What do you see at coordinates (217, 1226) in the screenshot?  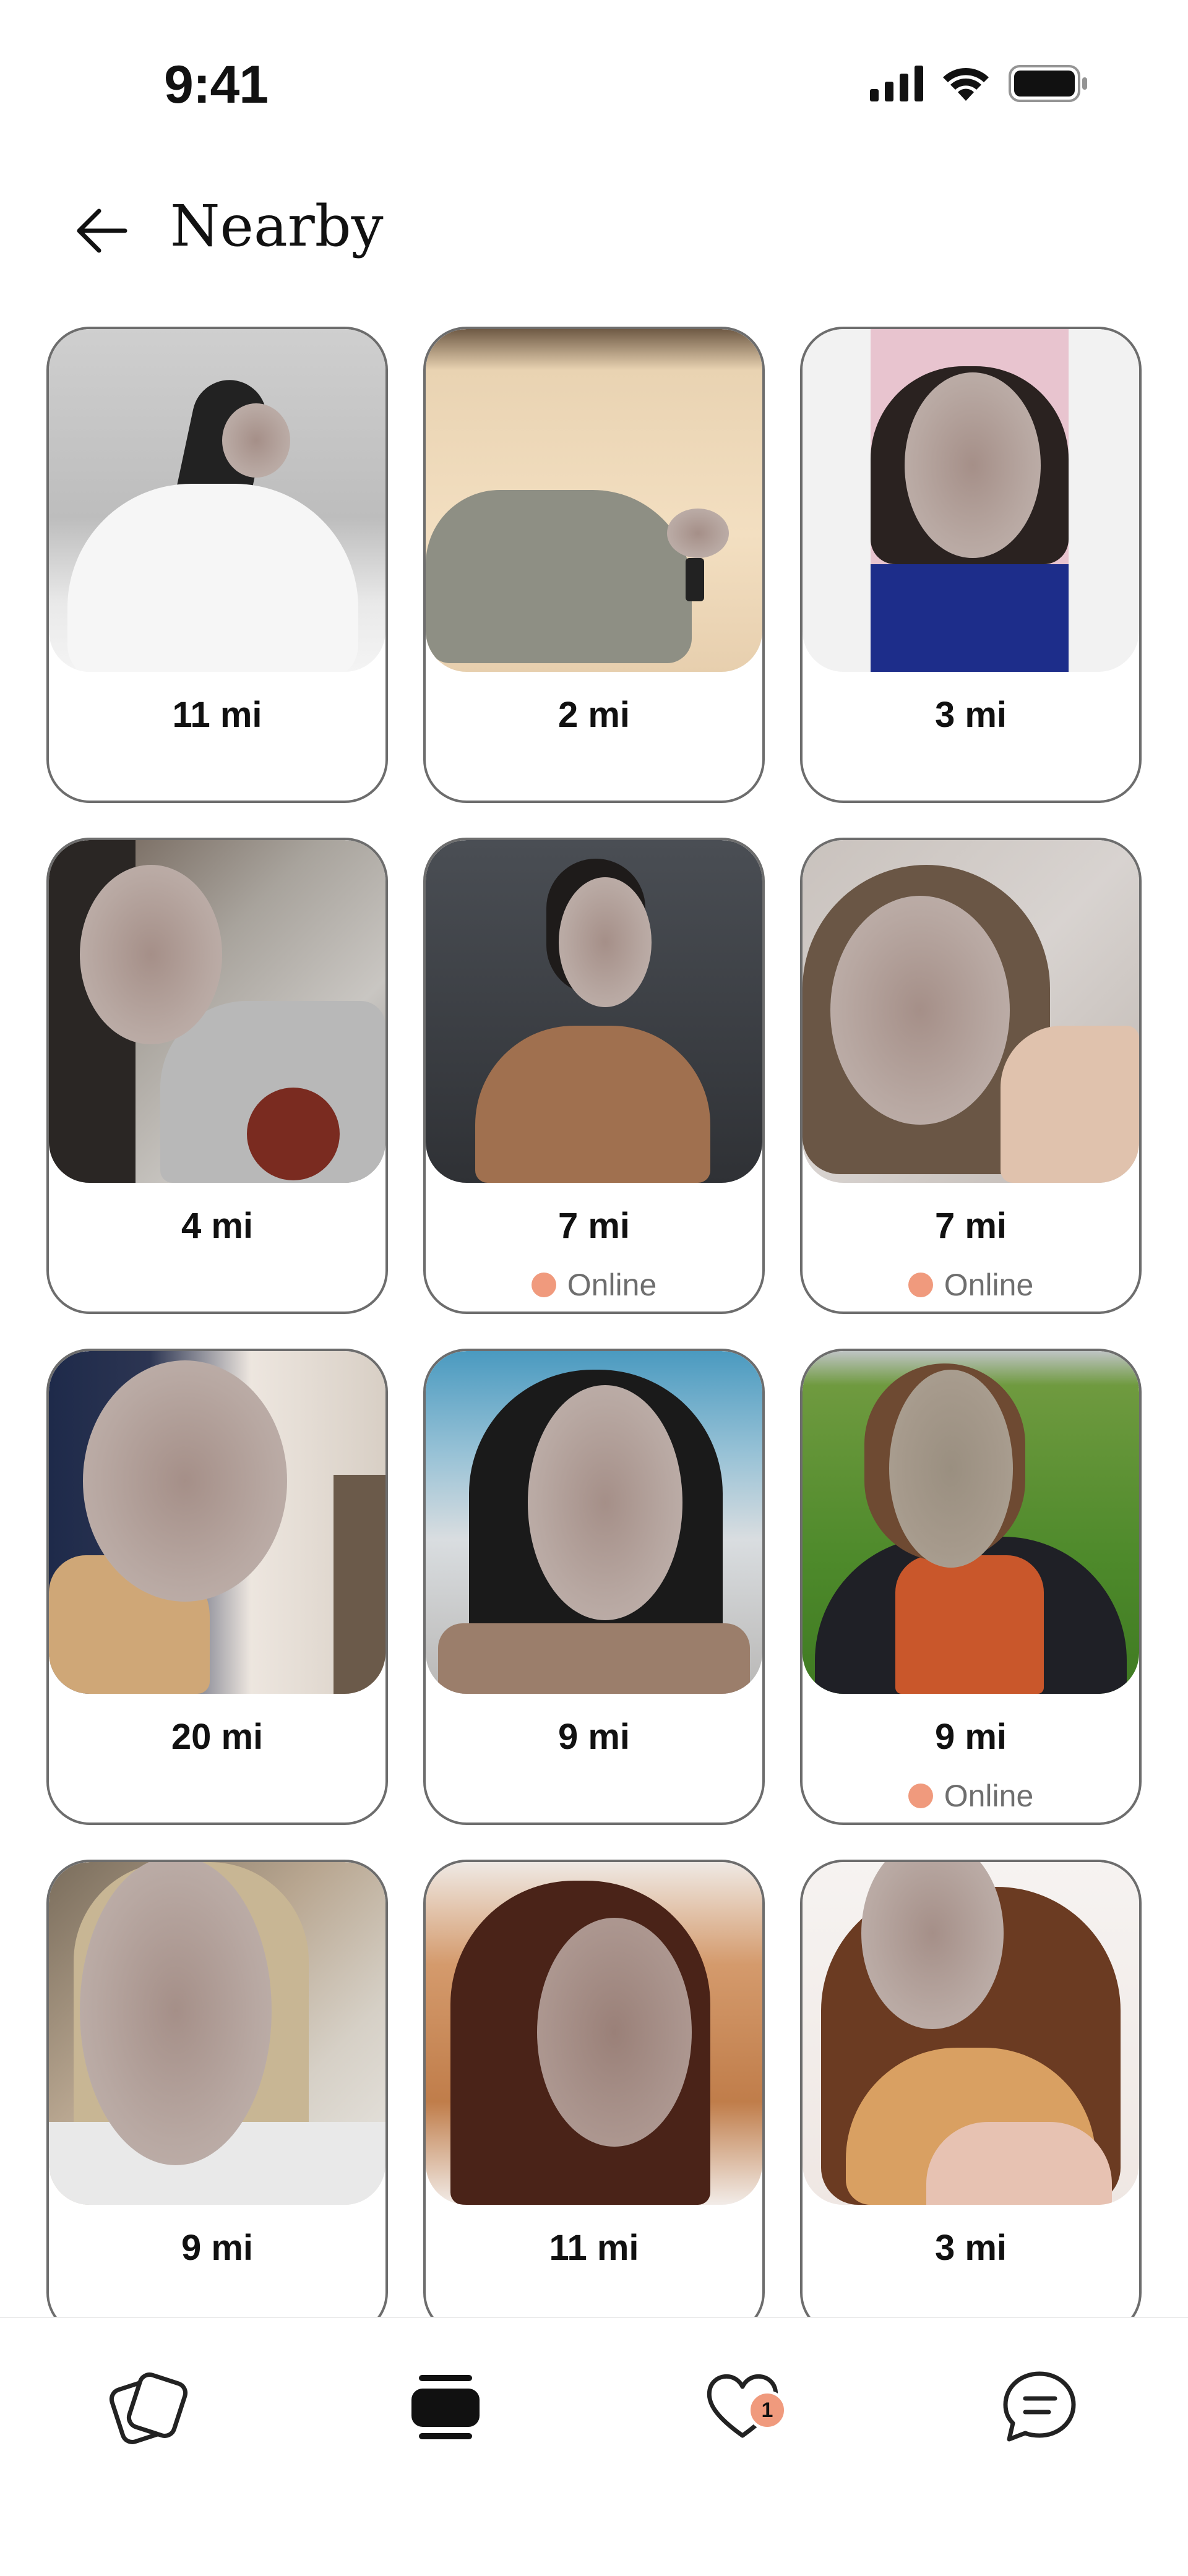 I see `distance-label: 4 mi` at bounding box center [217, 1226].